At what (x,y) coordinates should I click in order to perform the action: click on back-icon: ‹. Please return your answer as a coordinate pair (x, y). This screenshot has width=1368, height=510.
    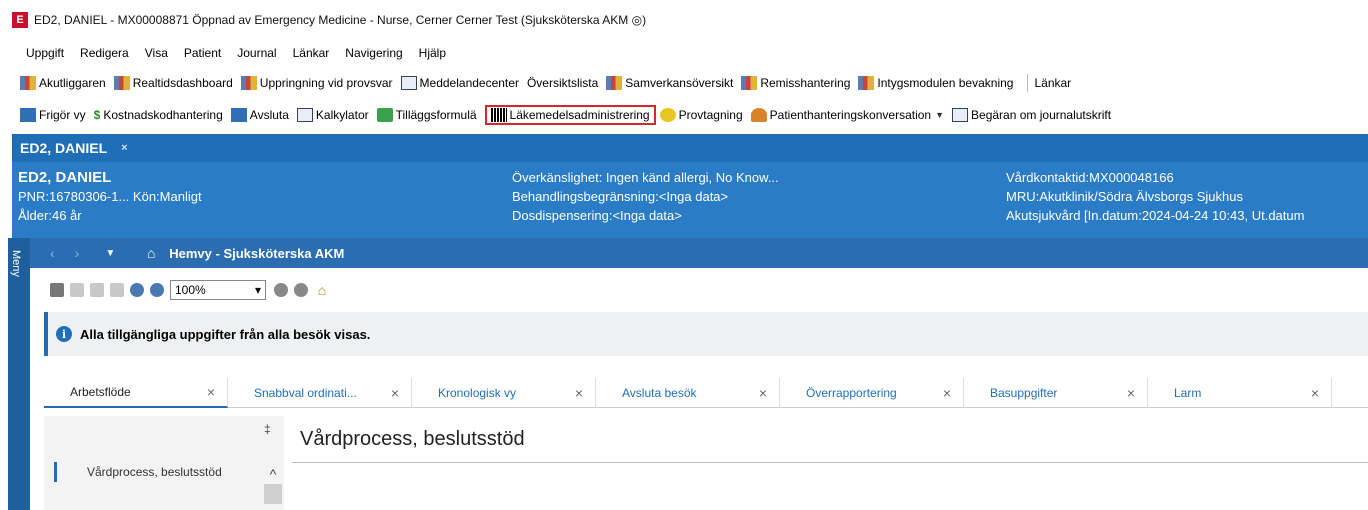
    Looking at the image, I should click on (52, 253).